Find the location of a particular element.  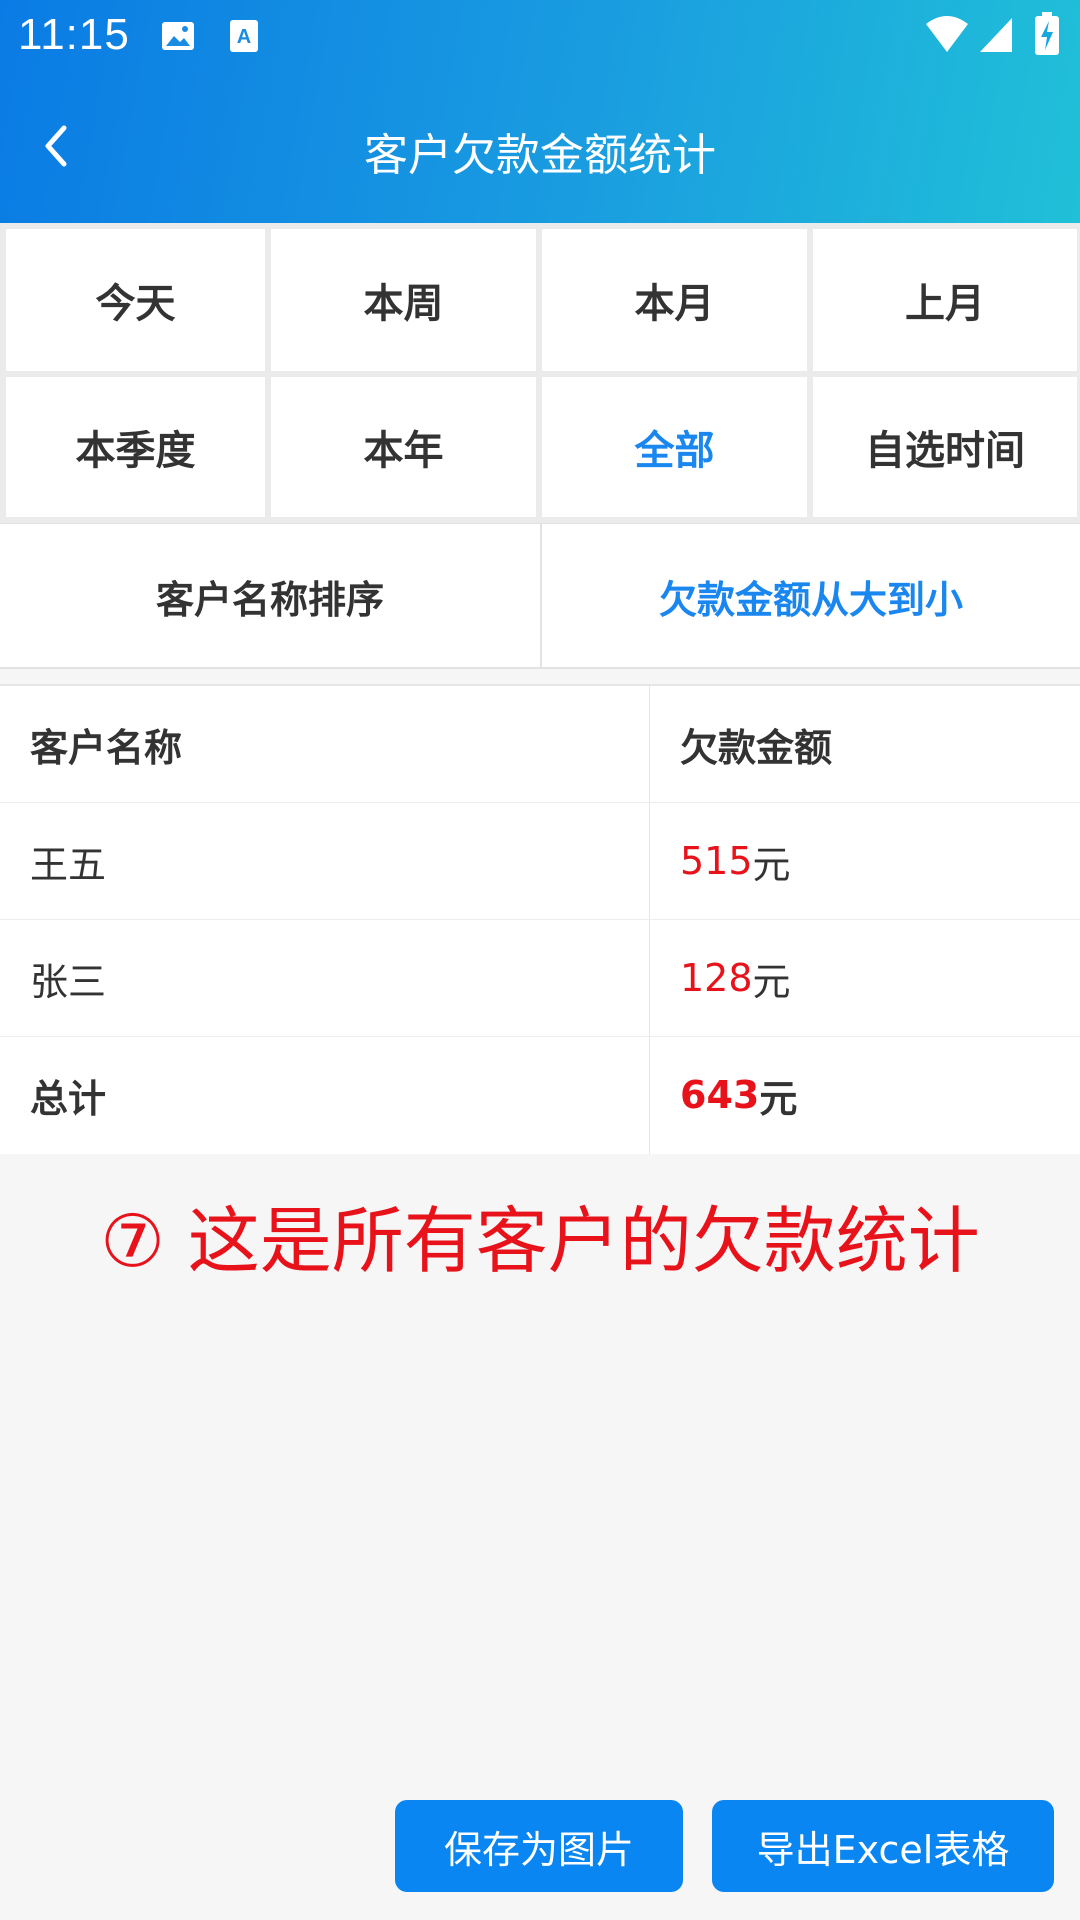

filter-this-year: 本年 is located at coordinates (403, 447).